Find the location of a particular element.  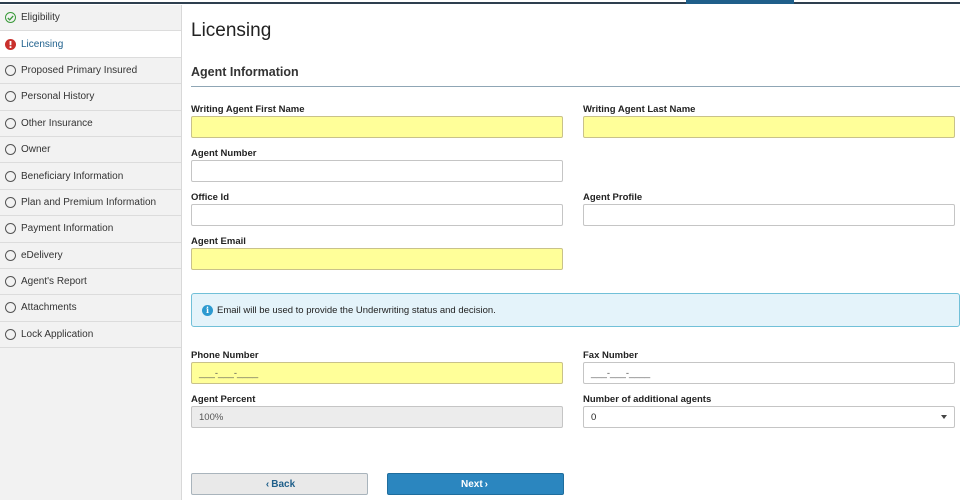

sidebar-item-licensing: Licensing is located at coordinates (90, 44).